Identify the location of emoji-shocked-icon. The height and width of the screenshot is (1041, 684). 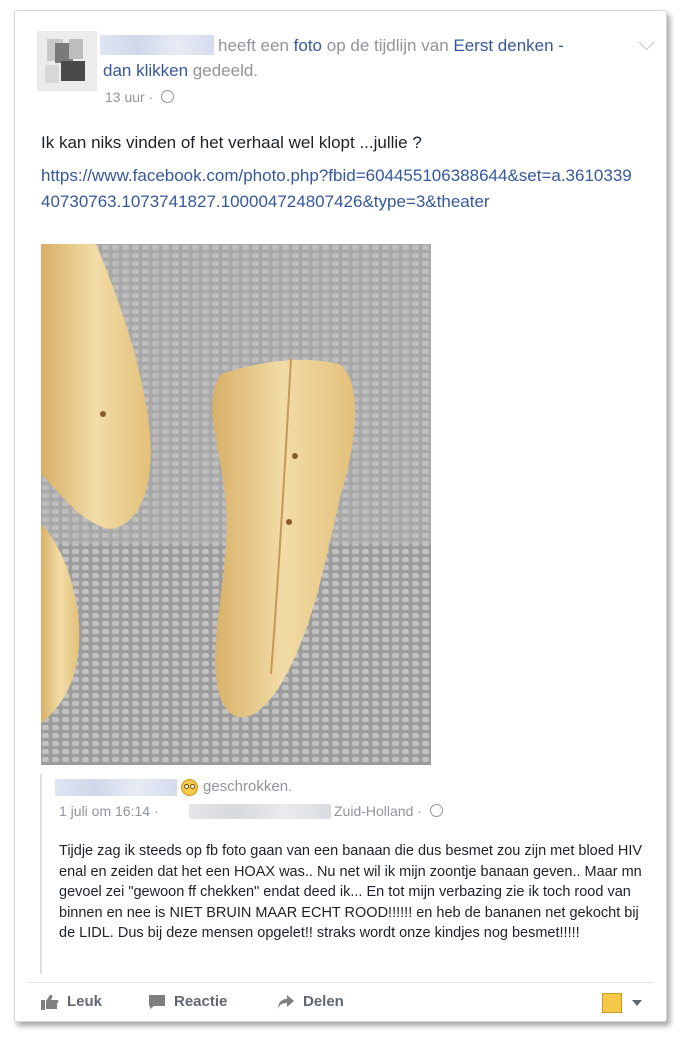
(189, 787).